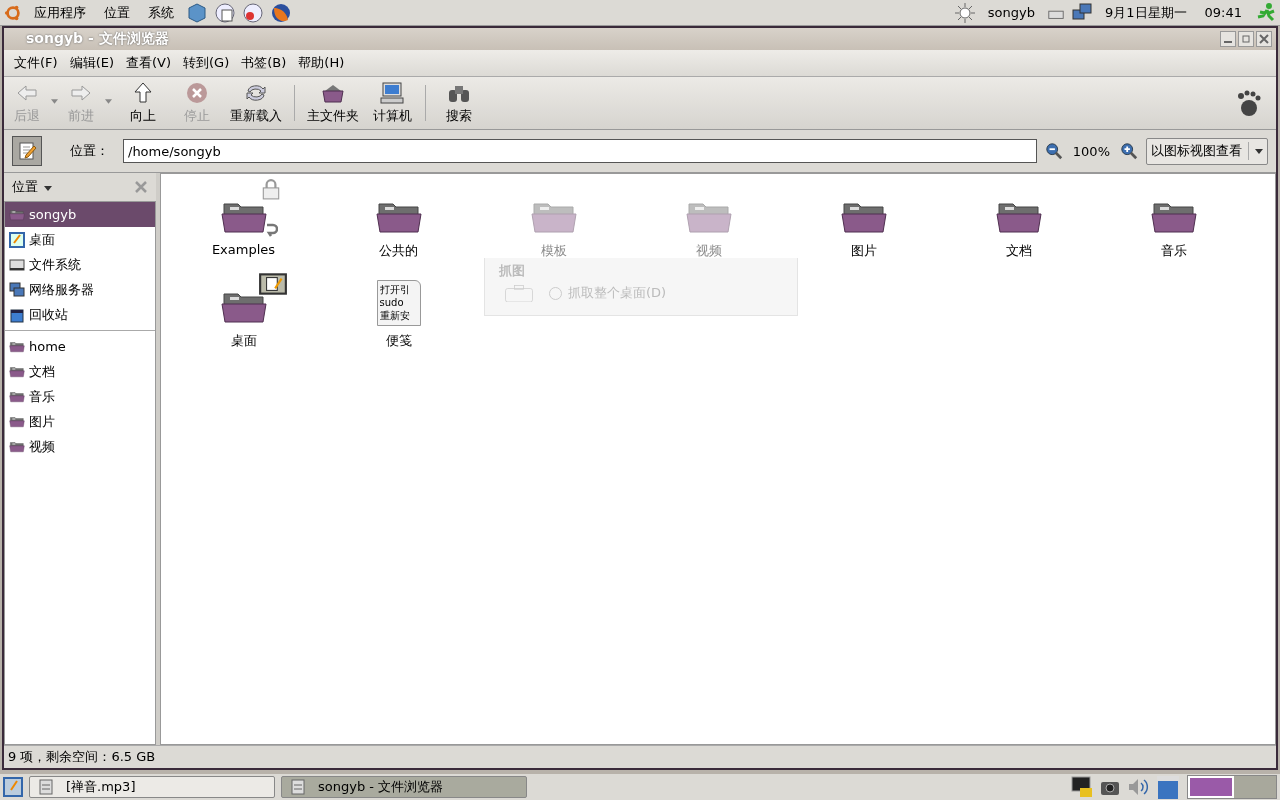 The image size is (1280, 800). What do you see at coordinates (60, 12) in the screenshot?
I see `panel-menu: 应用程序` at bounding box center [60, 12].